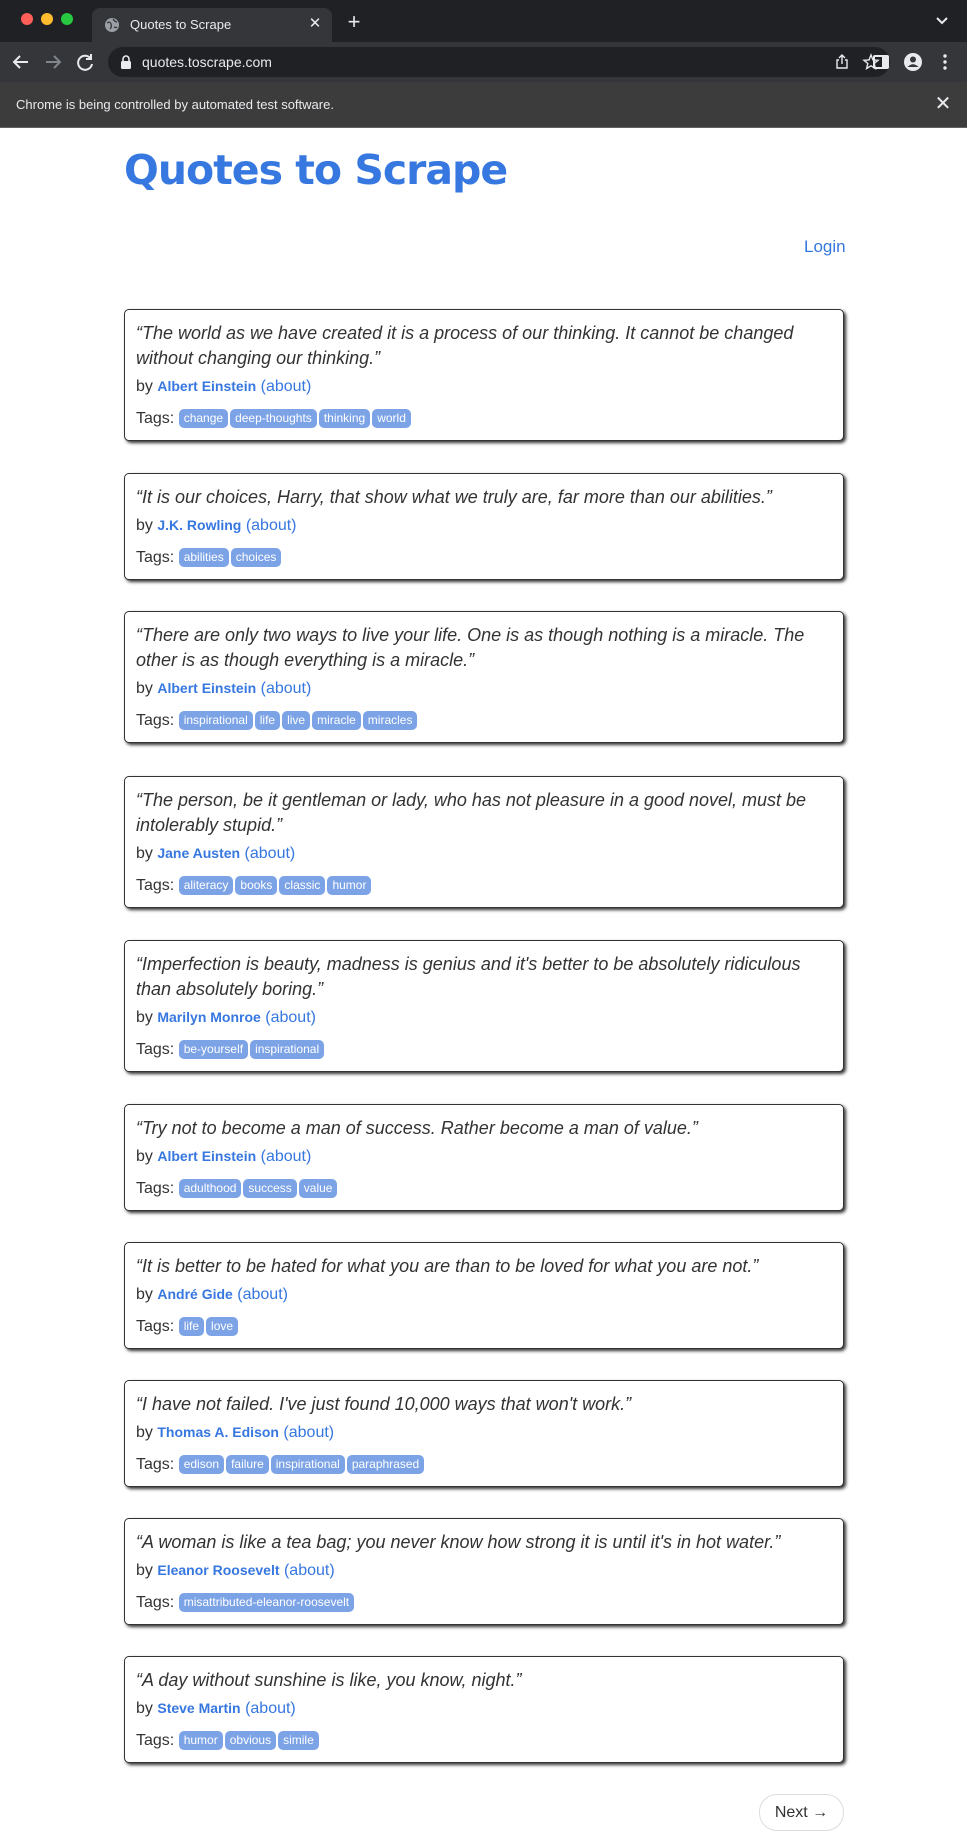  Describe the element at coordinates (354, 22) in the screenshot. I see `plus-icon: +` at that location.